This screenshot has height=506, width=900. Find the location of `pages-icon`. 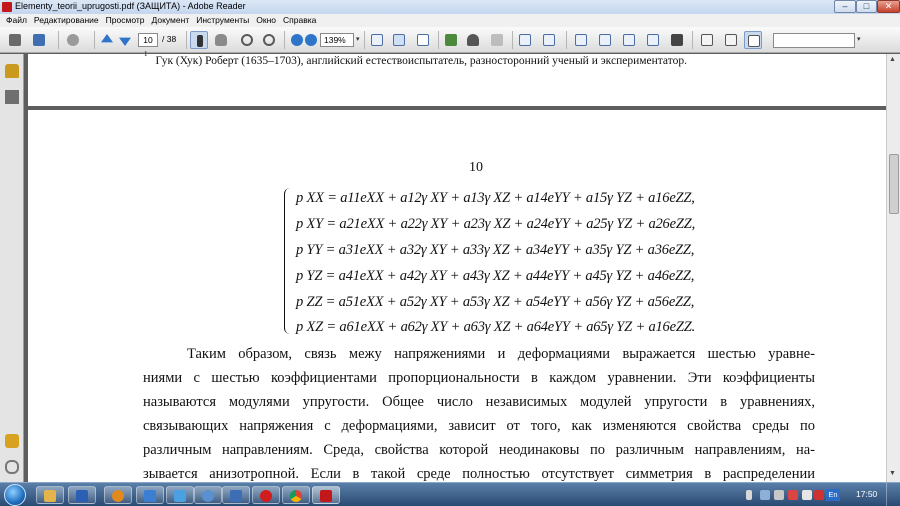

pages-icon is located at coordinates (12, 97).